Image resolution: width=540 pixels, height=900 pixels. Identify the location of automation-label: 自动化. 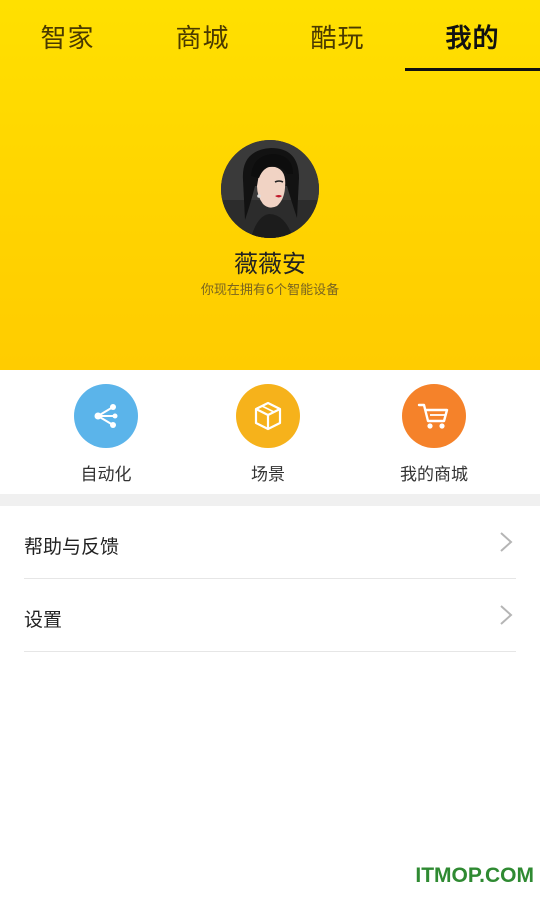
(106, 475).